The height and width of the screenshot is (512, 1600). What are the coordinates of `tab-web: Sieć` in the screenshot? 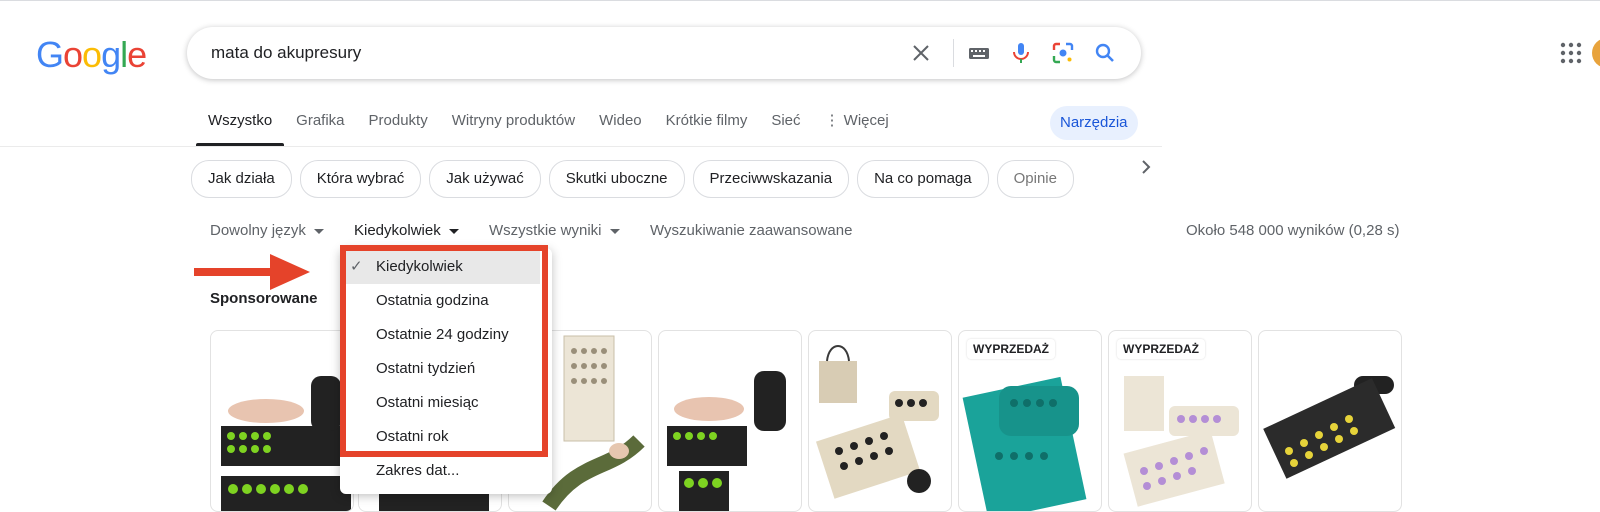 It's located at (785, 125).